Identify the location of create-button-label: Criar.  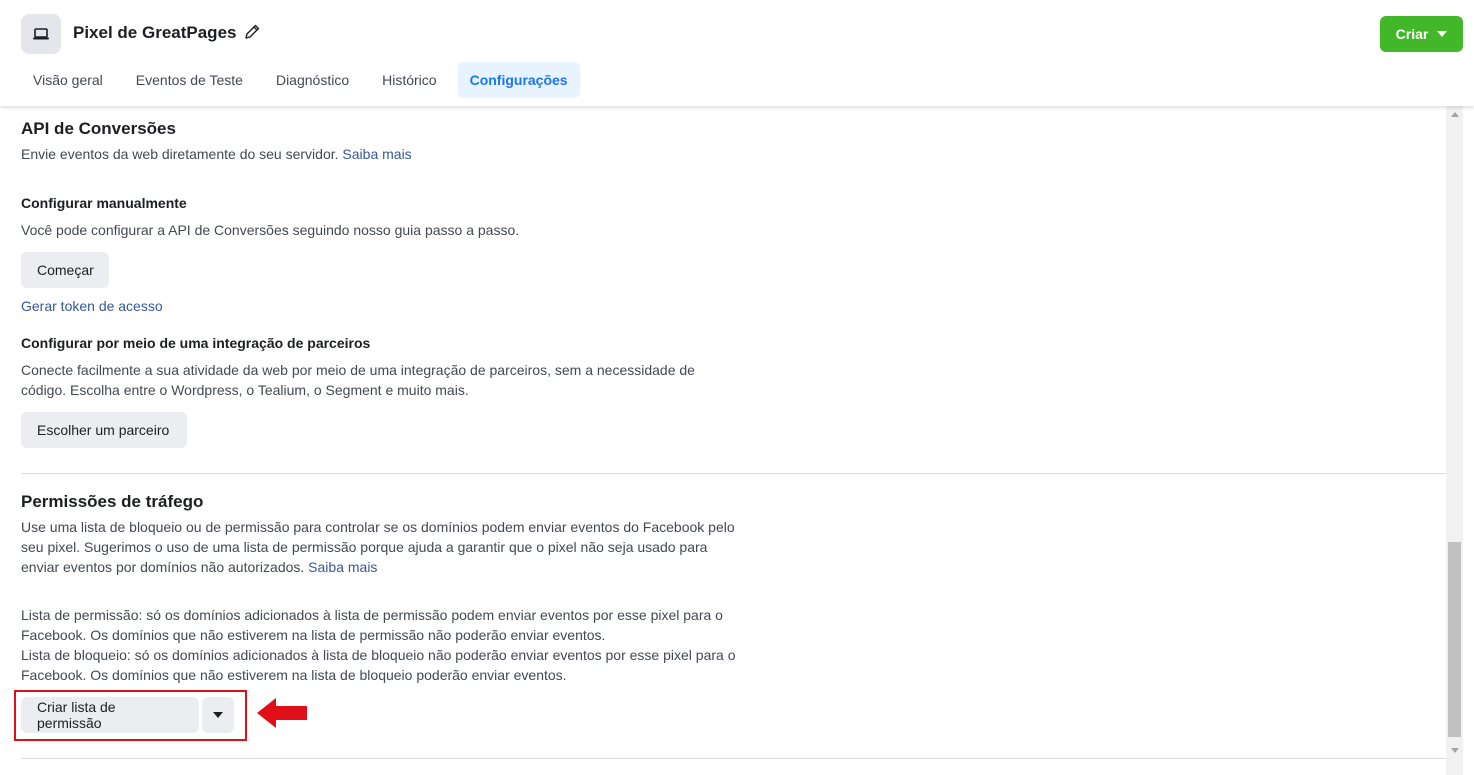
(1412, 34).